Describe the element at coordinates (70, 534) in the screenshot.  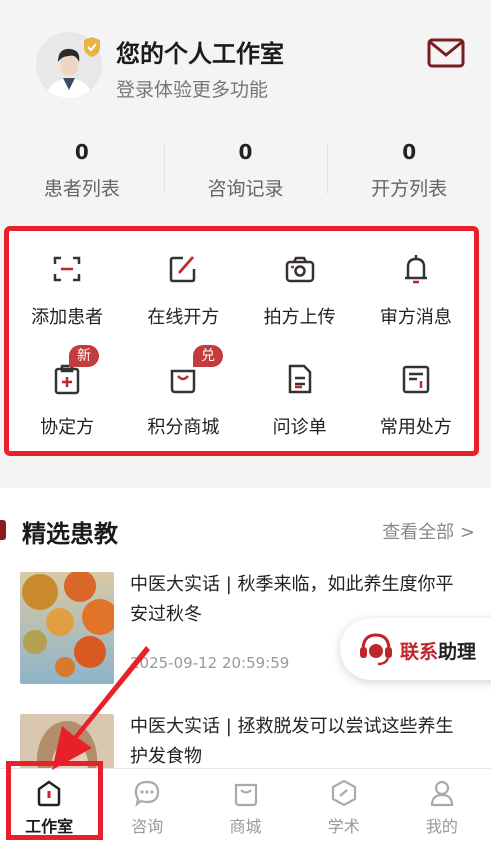
I see `section-title: 精选患教` at that location.